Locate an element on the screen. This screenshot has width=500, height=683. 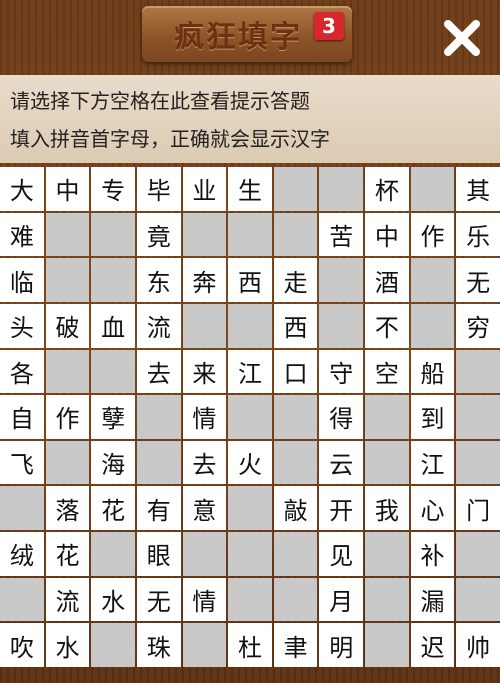
level-badge: 3 is located at coordinates (329, 26).